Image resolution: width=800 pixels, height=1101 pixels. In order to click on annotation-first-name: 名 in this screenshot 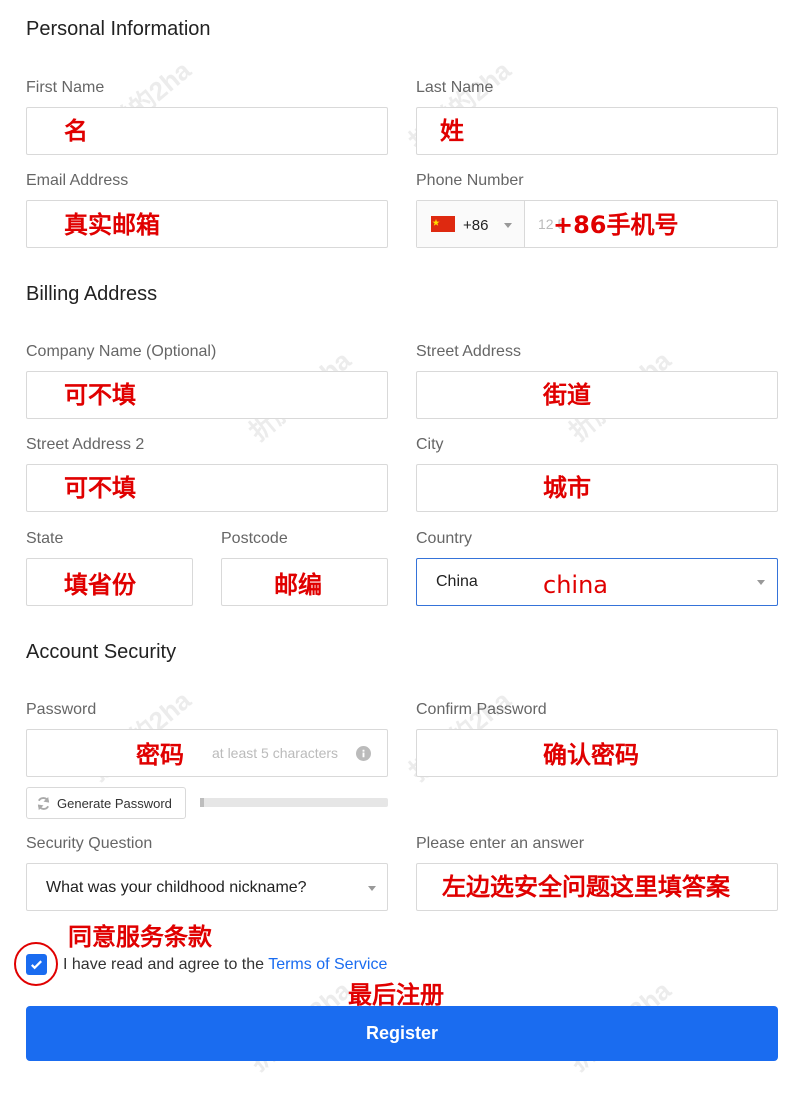, I will do `click(76, 131)`.